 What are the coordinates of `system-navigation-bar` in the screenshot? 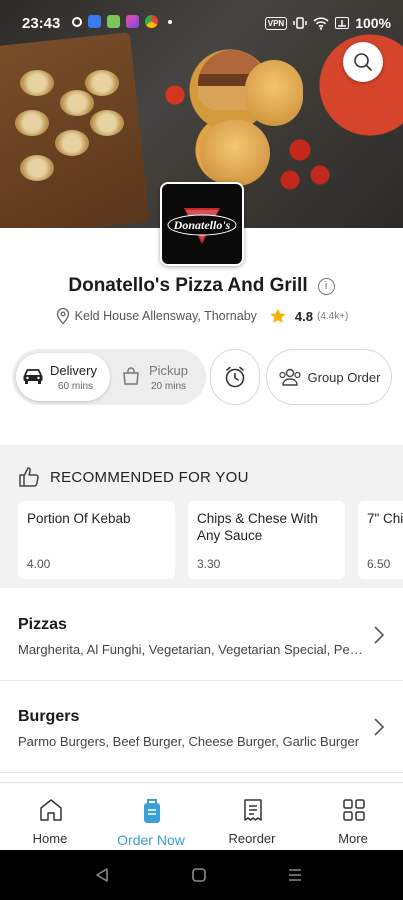 It's located at (201, 875).